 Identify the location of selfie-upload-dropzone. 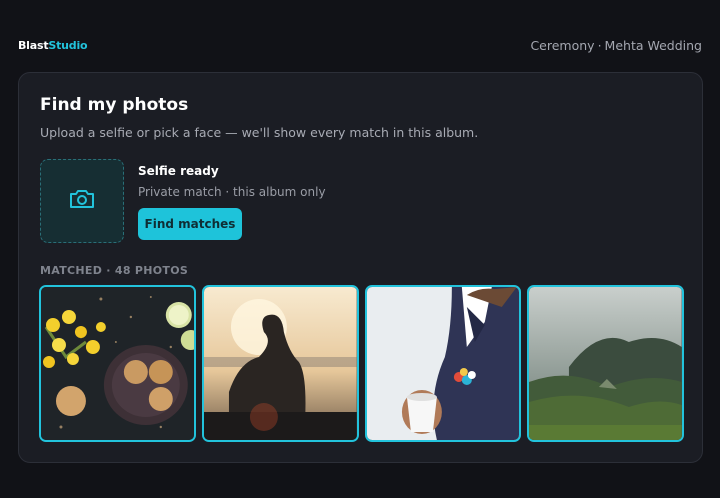
(82, 201).